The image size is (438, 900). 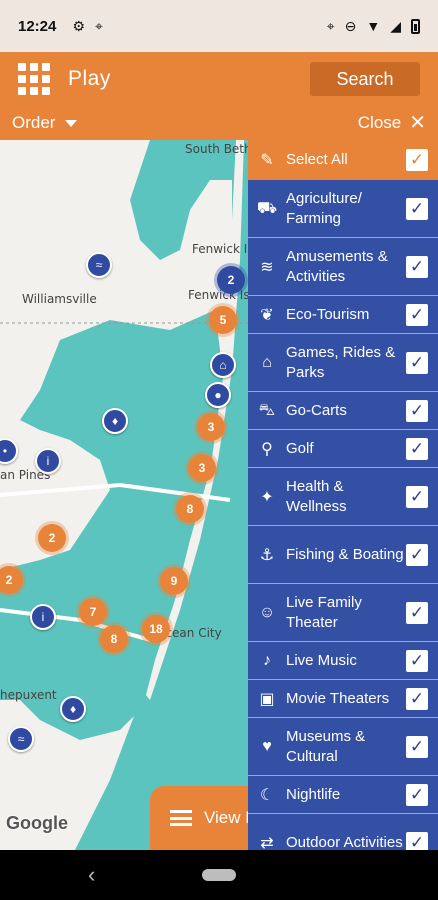 What do you see at coordinates (219, 26) in the screenshot?
I see `status-bar: 12:24 ⚙ ⌖ ⌖ ⊖ ▼ ◢` at bounding box center [219, 26].